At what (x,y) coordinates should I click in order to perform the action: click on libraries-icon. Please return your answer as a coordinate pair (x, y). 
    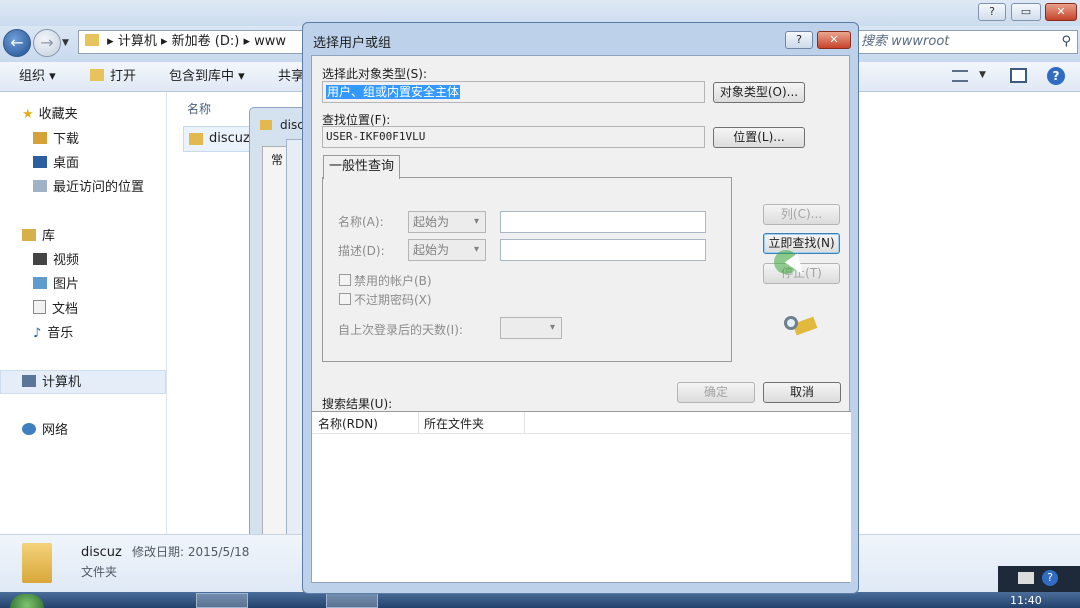
    Looking at the image, I should click on (29, 235).